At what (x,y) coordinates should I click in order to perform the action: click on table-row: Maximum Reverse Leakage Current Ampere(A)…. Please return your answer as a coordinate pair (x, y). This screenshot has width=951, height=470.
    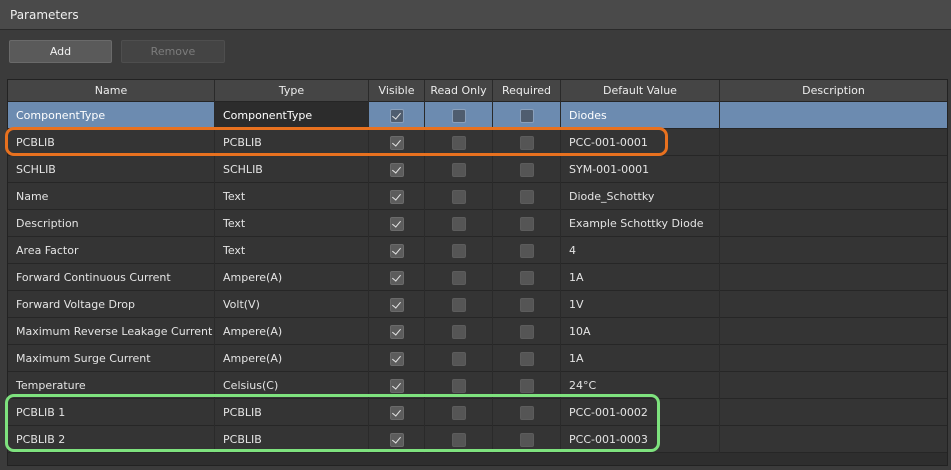
    Looking at the image, I should click on (477, 331).